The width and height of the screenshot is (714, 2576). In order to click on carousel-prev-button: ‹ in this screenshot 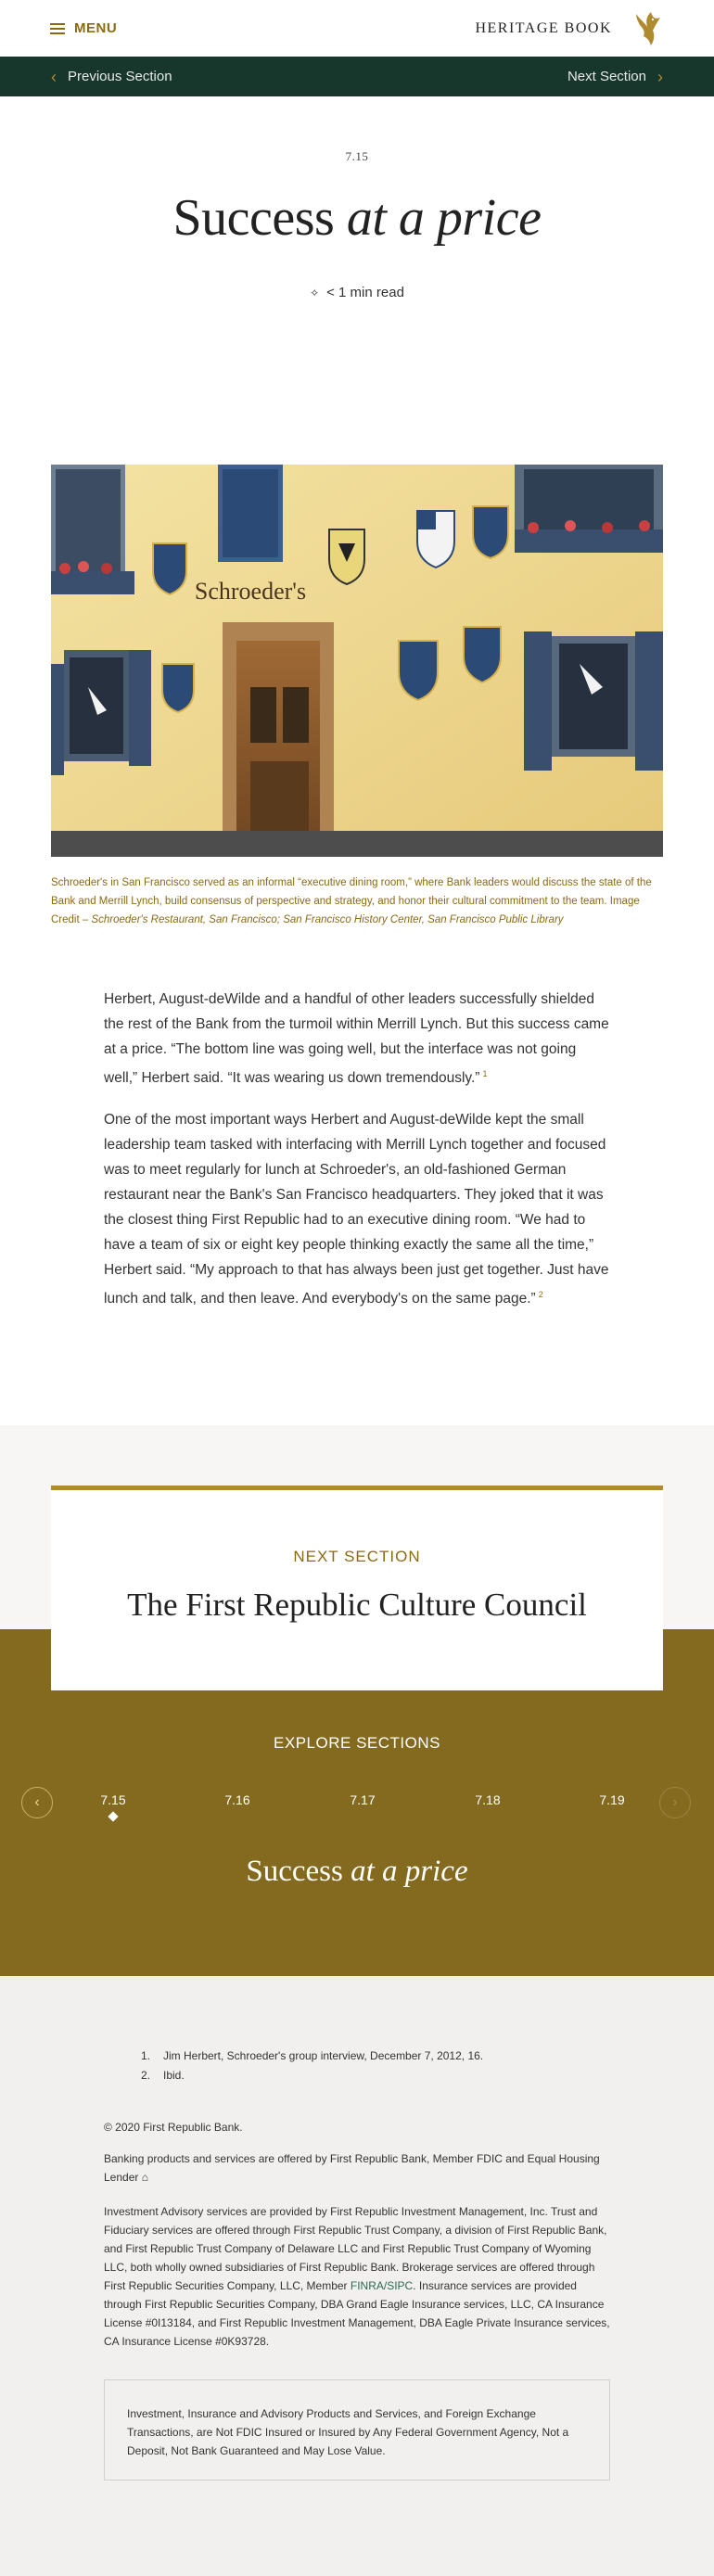, I will do `click(37, 1802)`.